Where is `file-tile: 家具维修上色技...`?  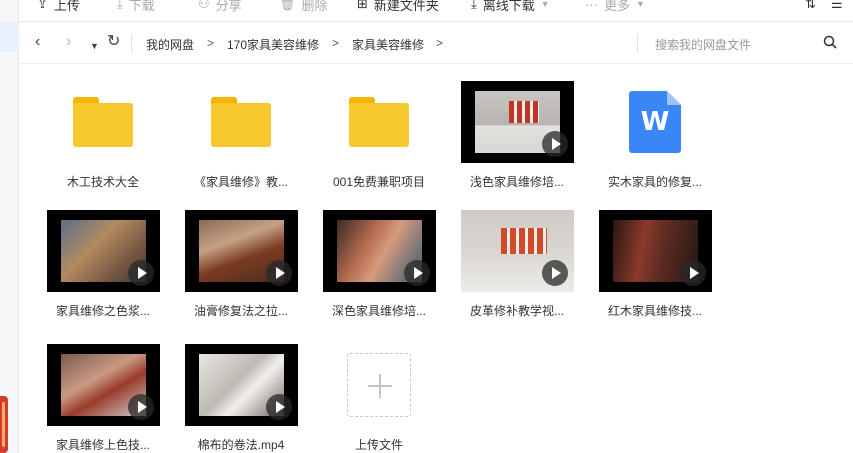 file-tile: 家具维修上色技... is located at coordinates (103, 396).